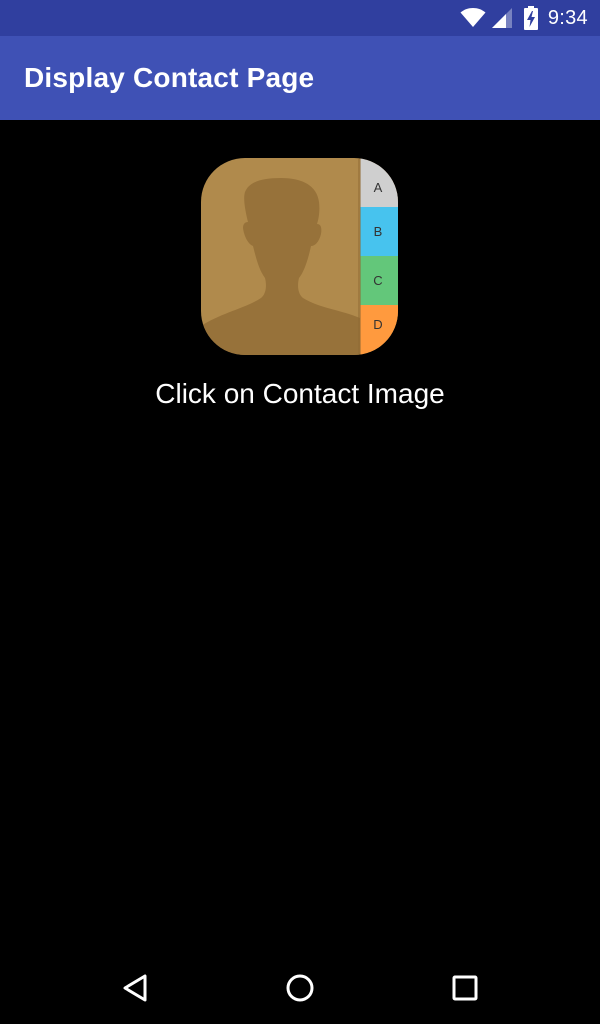 Image resolution: width=600 pixels, height=1024 pixels. I want to click on contacts-book-icon: A B C D, so click(299, 256).